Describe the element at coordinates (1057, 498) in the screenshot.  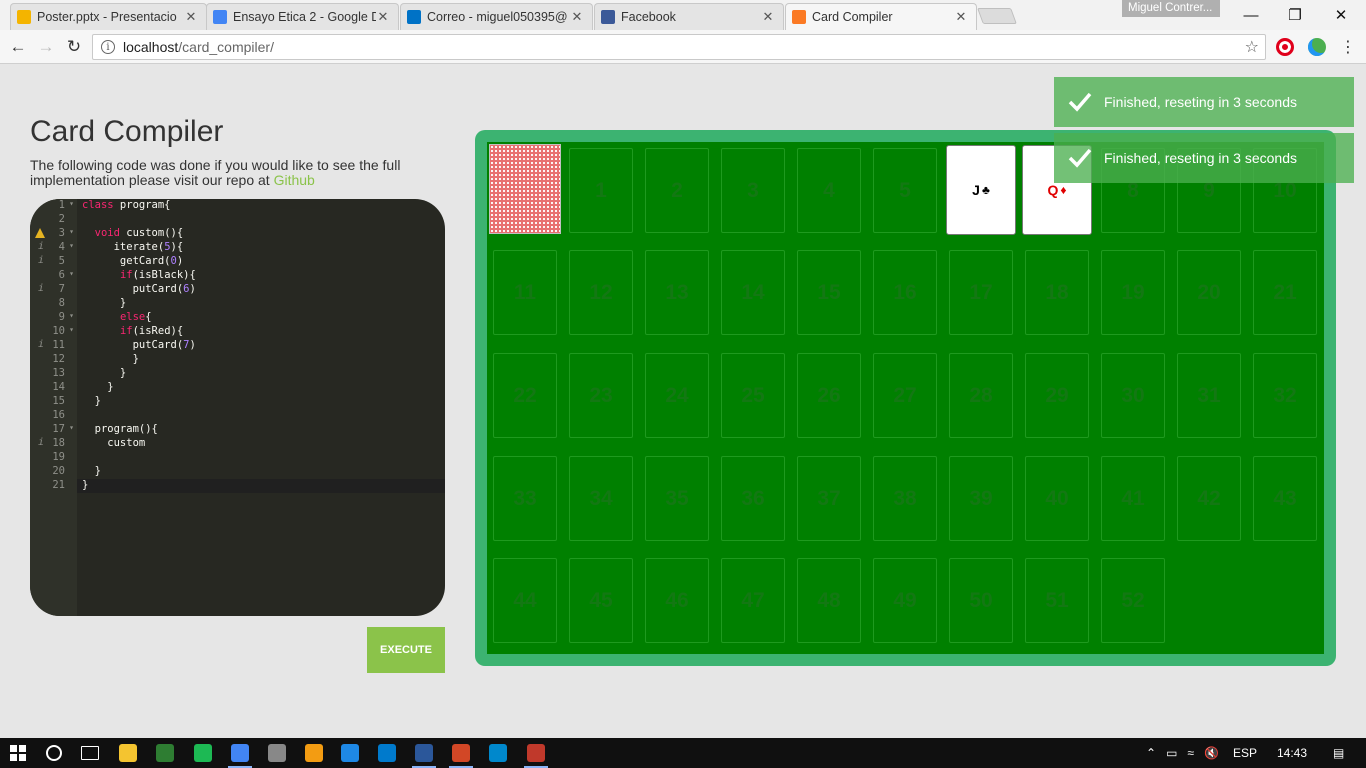
I see `card-slot: 40` at that location.